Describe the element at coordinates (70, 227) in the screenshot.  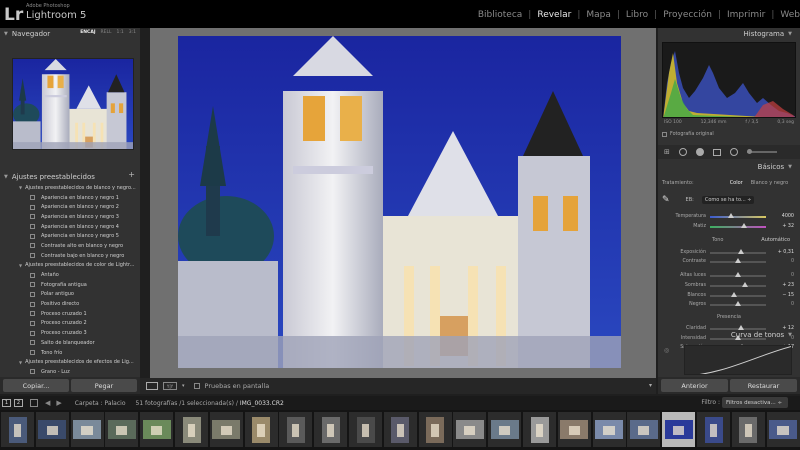
I see `preset-item: Apariencia en blanco y negro 4` at that location.